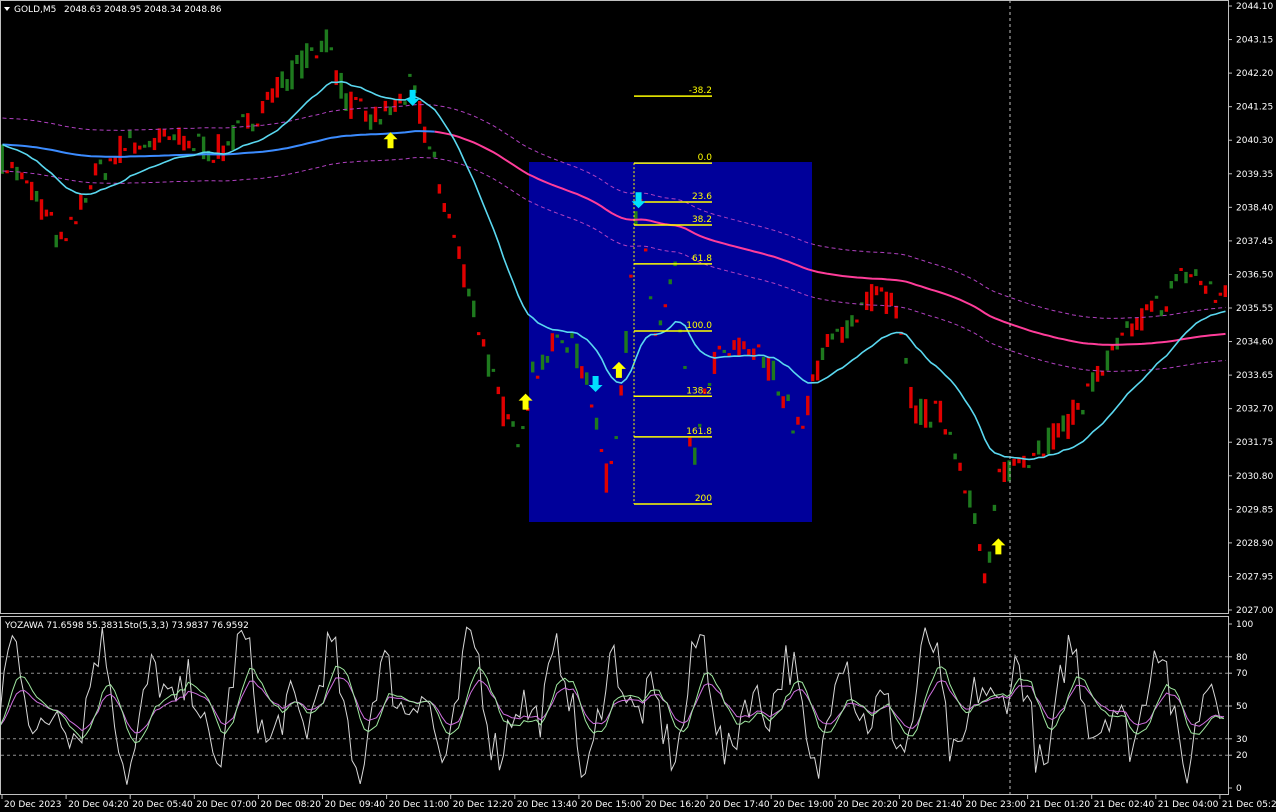  What do you see at coordinates (1254, 376) in the screenshot?
I see `price-tick-label: 2033.65` at bounding box center [1254, 376].